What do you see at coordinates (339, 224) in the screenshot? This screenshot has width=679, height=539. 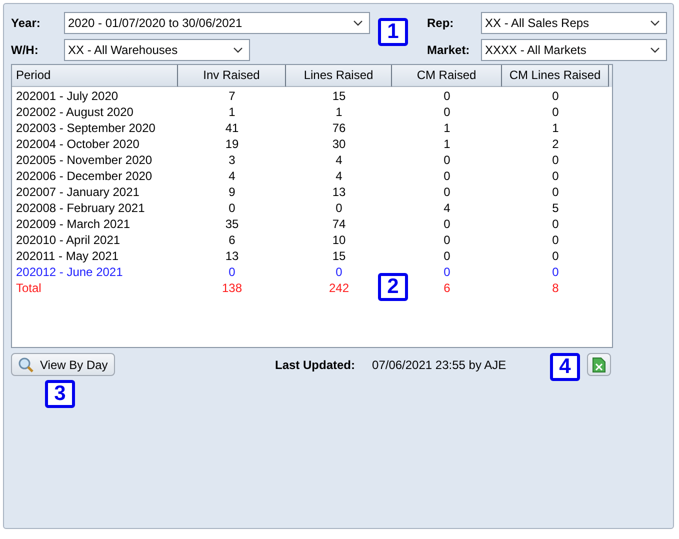 I see `table-cell-text: 74` at bounding box center [339, 224].